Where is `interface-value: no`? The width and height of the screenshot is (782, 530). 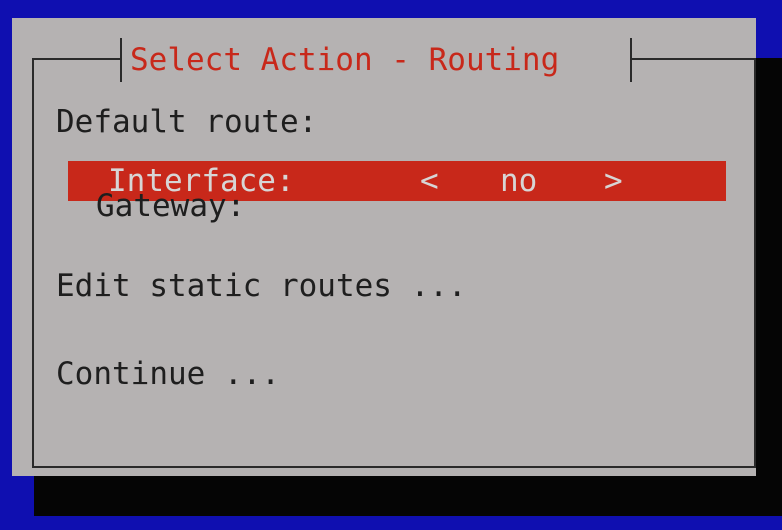 interface-value: no is located at coordinates (518, 181).